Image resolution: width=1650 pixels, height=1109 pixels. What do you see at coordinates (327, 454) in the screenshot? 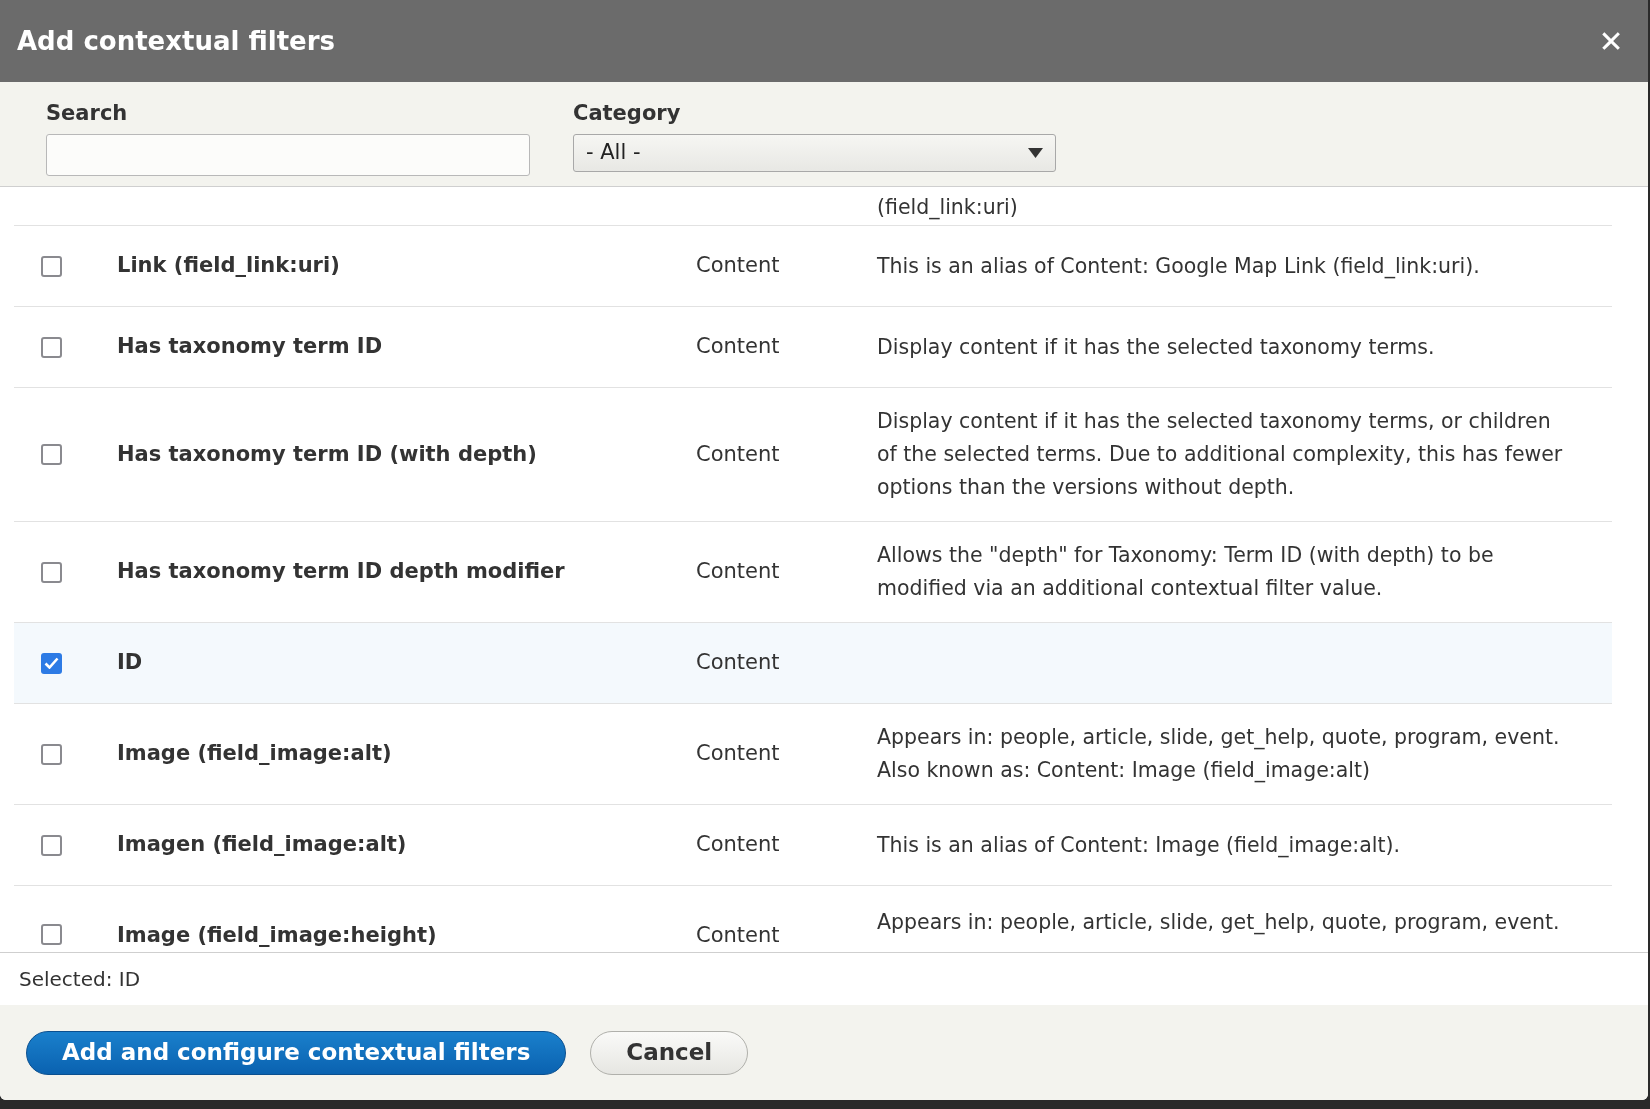
I see `filter-name: Has taxonomy term ID (with depth)` at bounding box center [327, 454].